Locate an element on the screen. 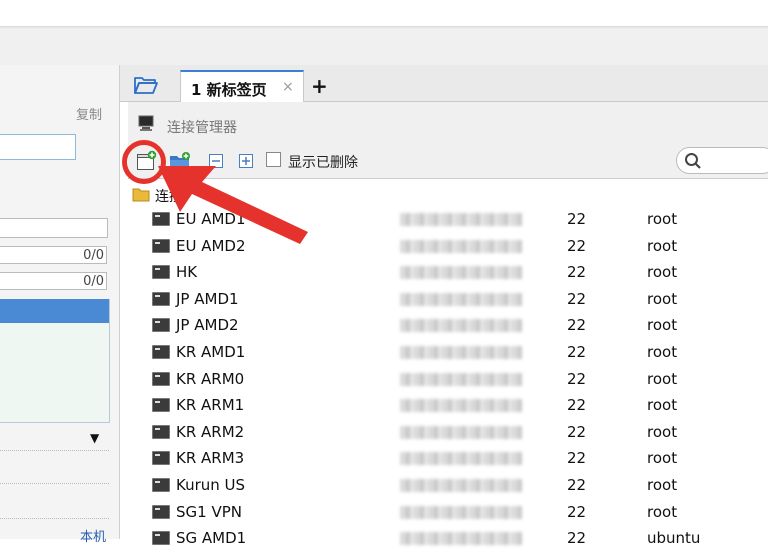 Image resolution: width=768 pixels, height=552 pixels. add-tab-button: + is located at coordinates (319, 86).